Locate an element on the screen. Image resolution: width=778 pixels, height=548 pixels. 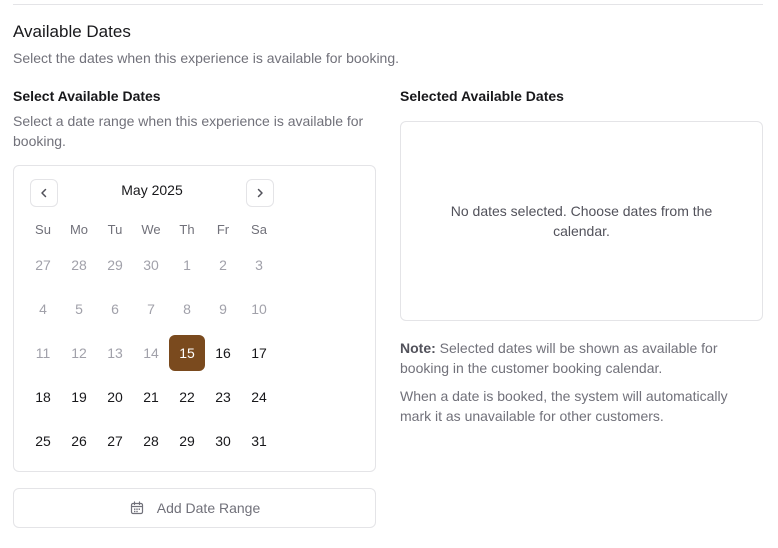
weekday-label: Fr is located at coordinates (223, 229).